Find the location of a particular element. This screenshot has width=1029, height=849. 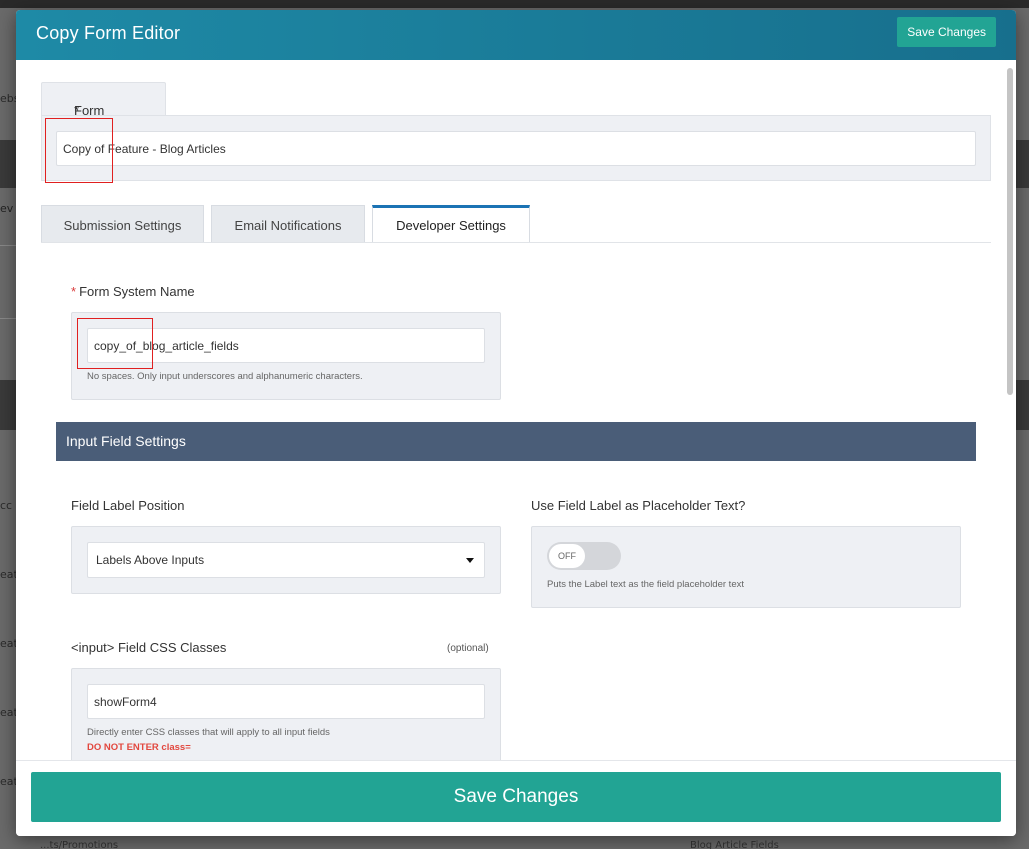

tab-email-notifications: Email Notifications is located at coordinates (288, 224).